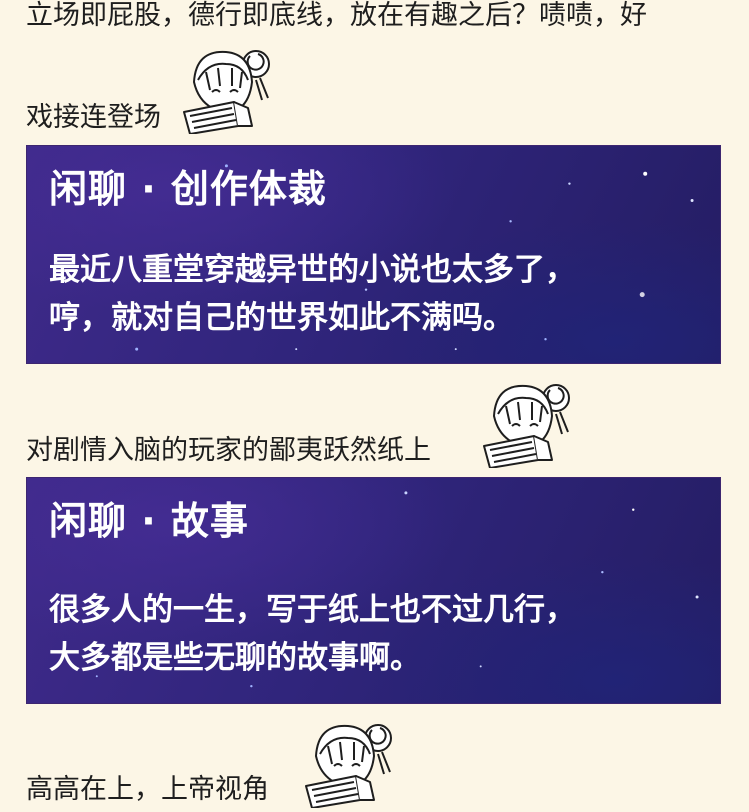 The height and width of the screenshot is (812, 749). I want to click on card-body-line: 大多都是些无聊的故事啊。, so click(235, 658).